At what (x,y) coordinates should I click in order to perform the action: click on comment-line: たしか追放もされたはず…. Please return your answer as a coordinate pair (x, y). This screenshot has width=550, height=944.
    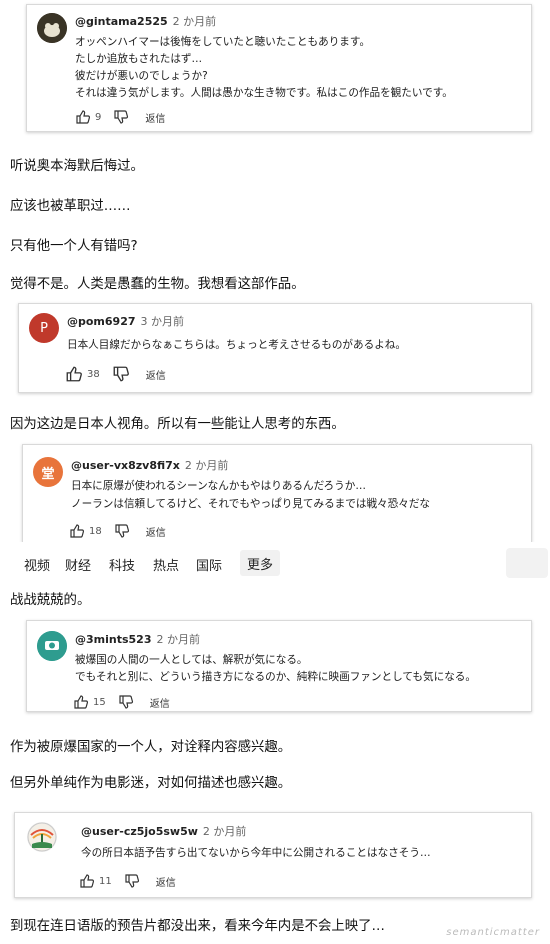
    Looking at the image, I should click on (139, 59).